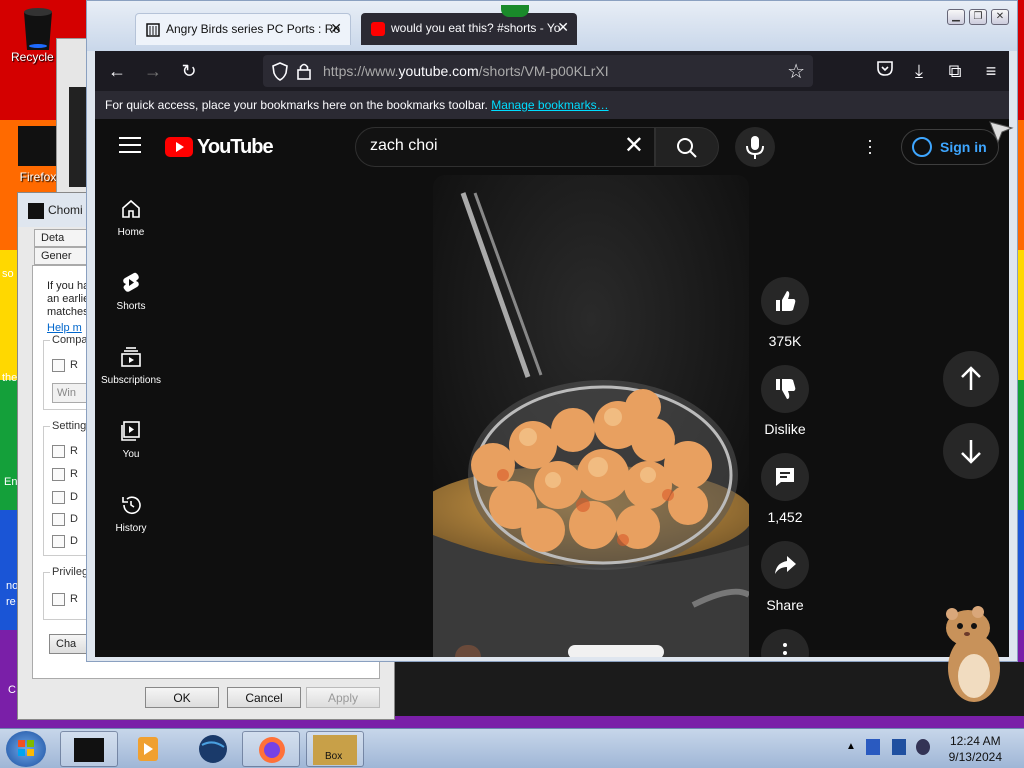  Describe the element at coordinates (131, 283) in the screenshot. I see `shorts-icon` at that location.